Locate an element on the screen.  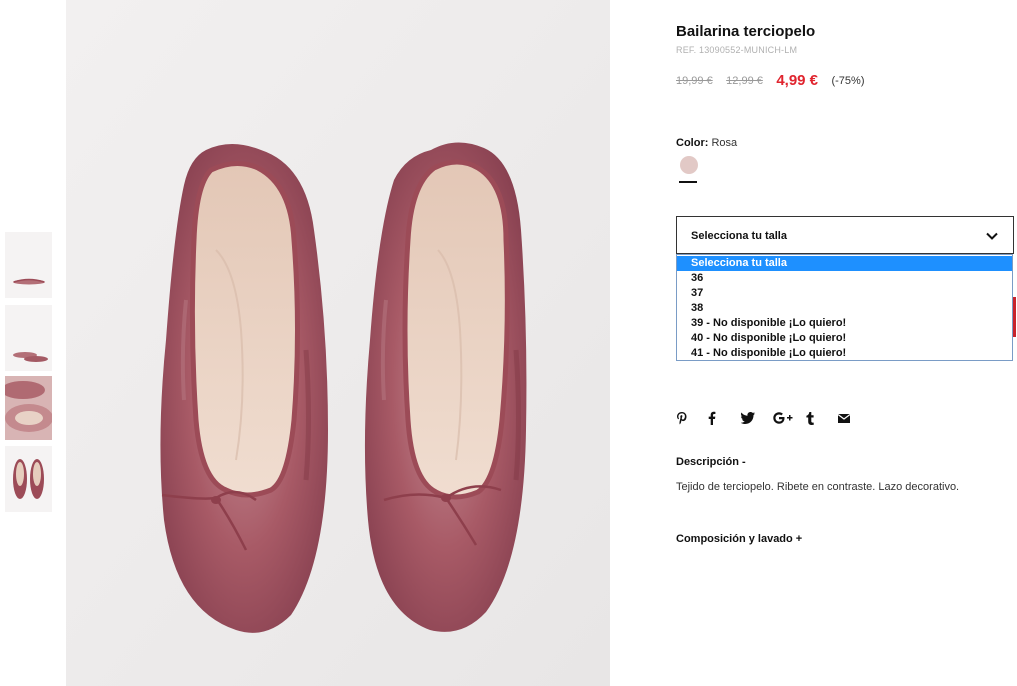
color-swatch-rosa is located at coordinates (689, 165).